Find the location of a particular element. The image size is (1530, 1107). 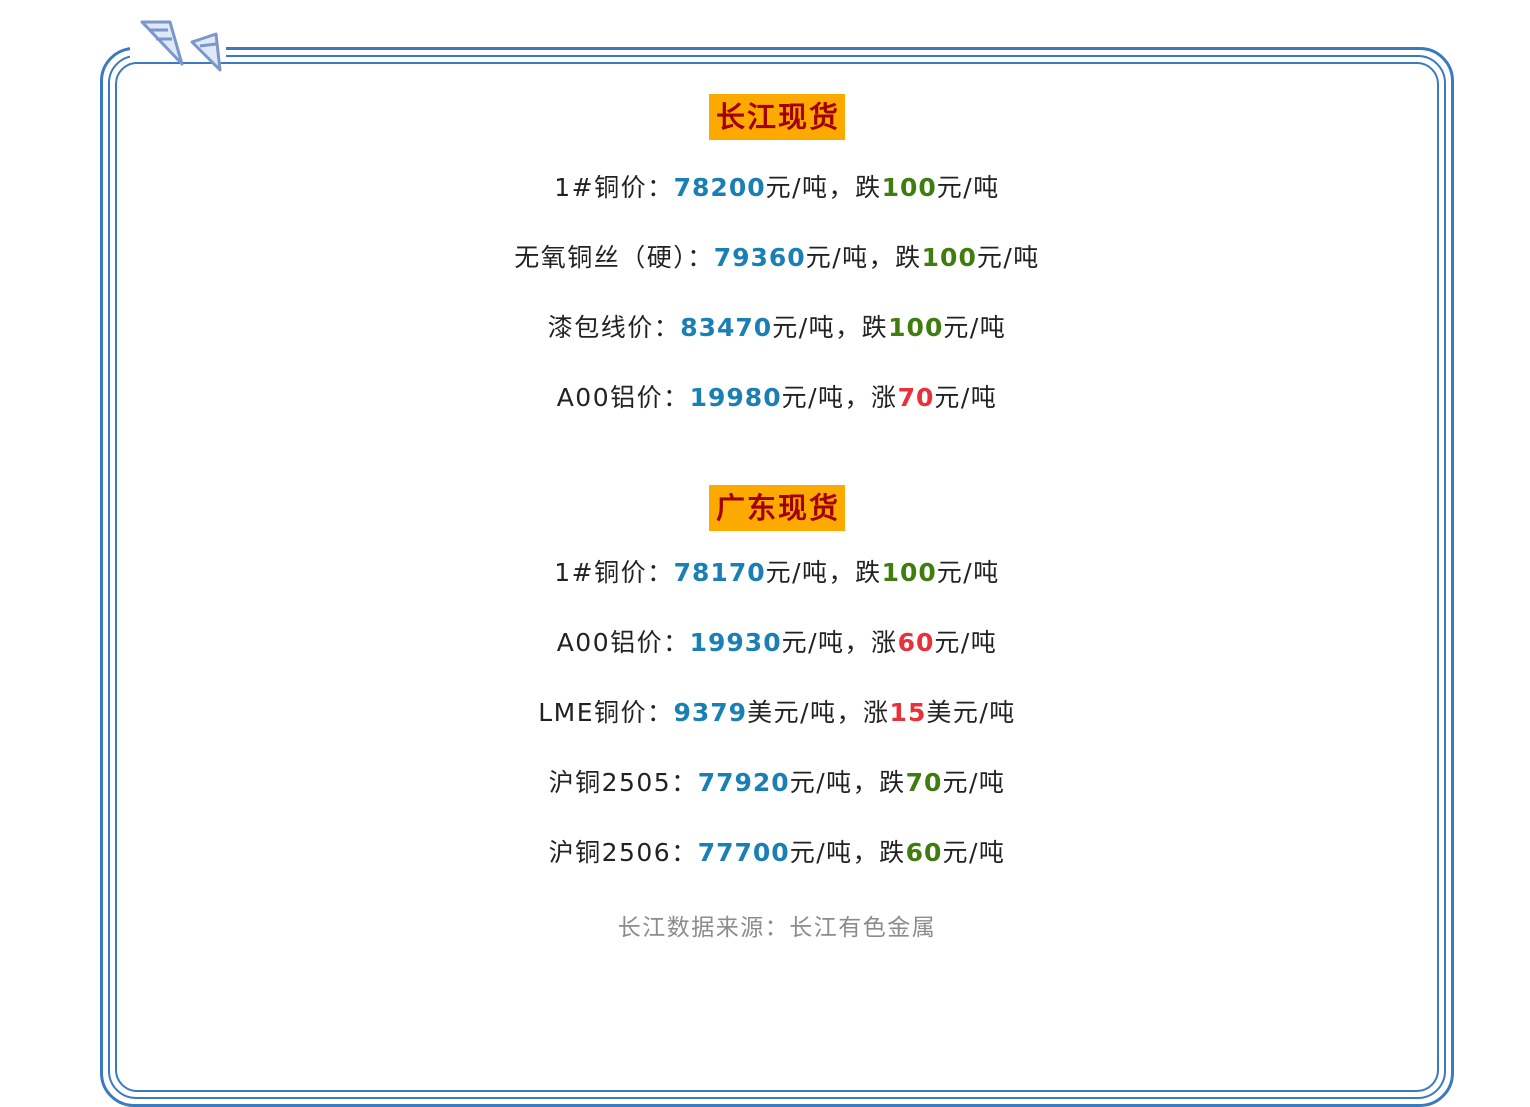

pennant-flags-icon is located at coordinates (181, 46).